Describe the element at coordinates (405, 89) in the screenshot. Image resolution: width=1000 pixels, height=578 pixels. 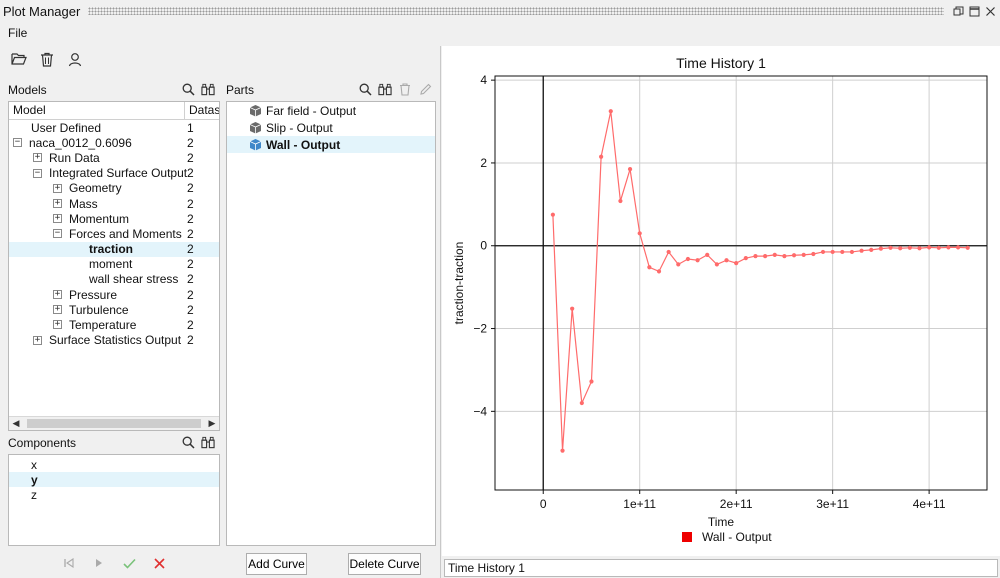
I see `parts-trash-icon` at that location.